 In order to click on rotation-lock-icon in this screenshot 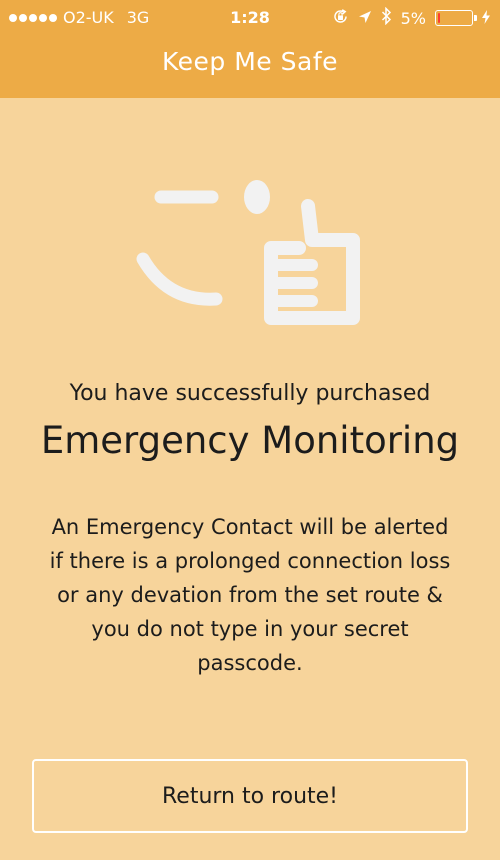, I will do `click(340, 18)`.